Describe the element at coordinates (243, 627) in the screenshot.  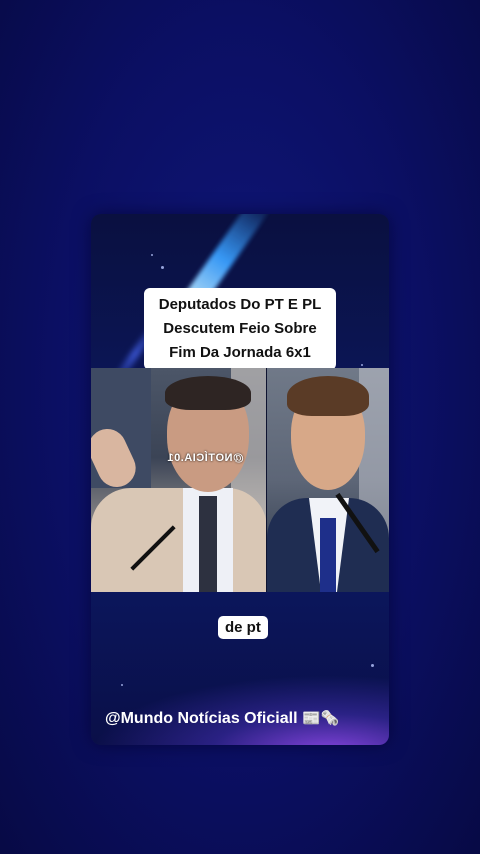
I see `subtitle-caption: de pt` at that location.